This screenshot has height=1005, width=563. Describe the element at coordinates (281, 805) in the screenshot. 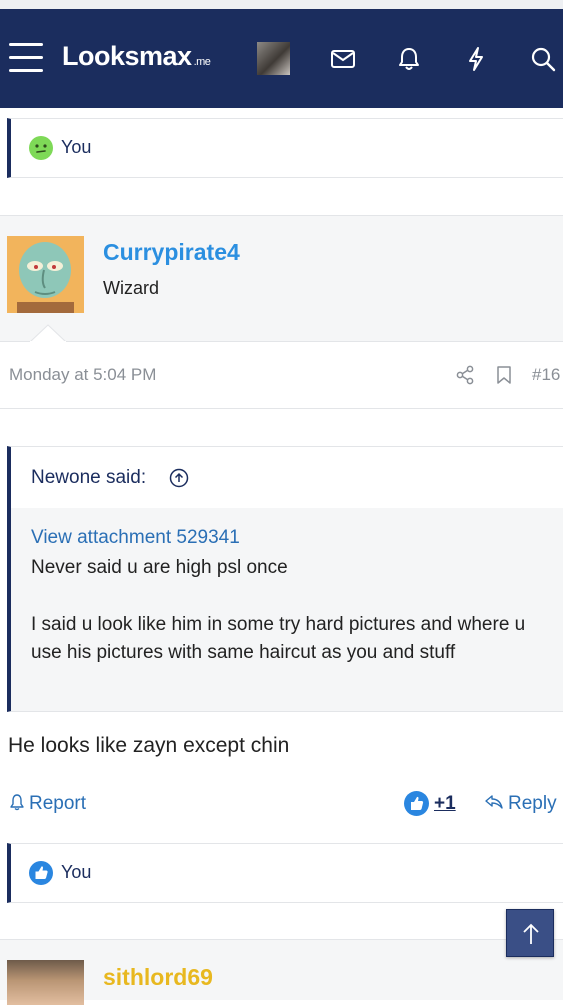

I see `post-actions: Report +1 Reply` at that location.